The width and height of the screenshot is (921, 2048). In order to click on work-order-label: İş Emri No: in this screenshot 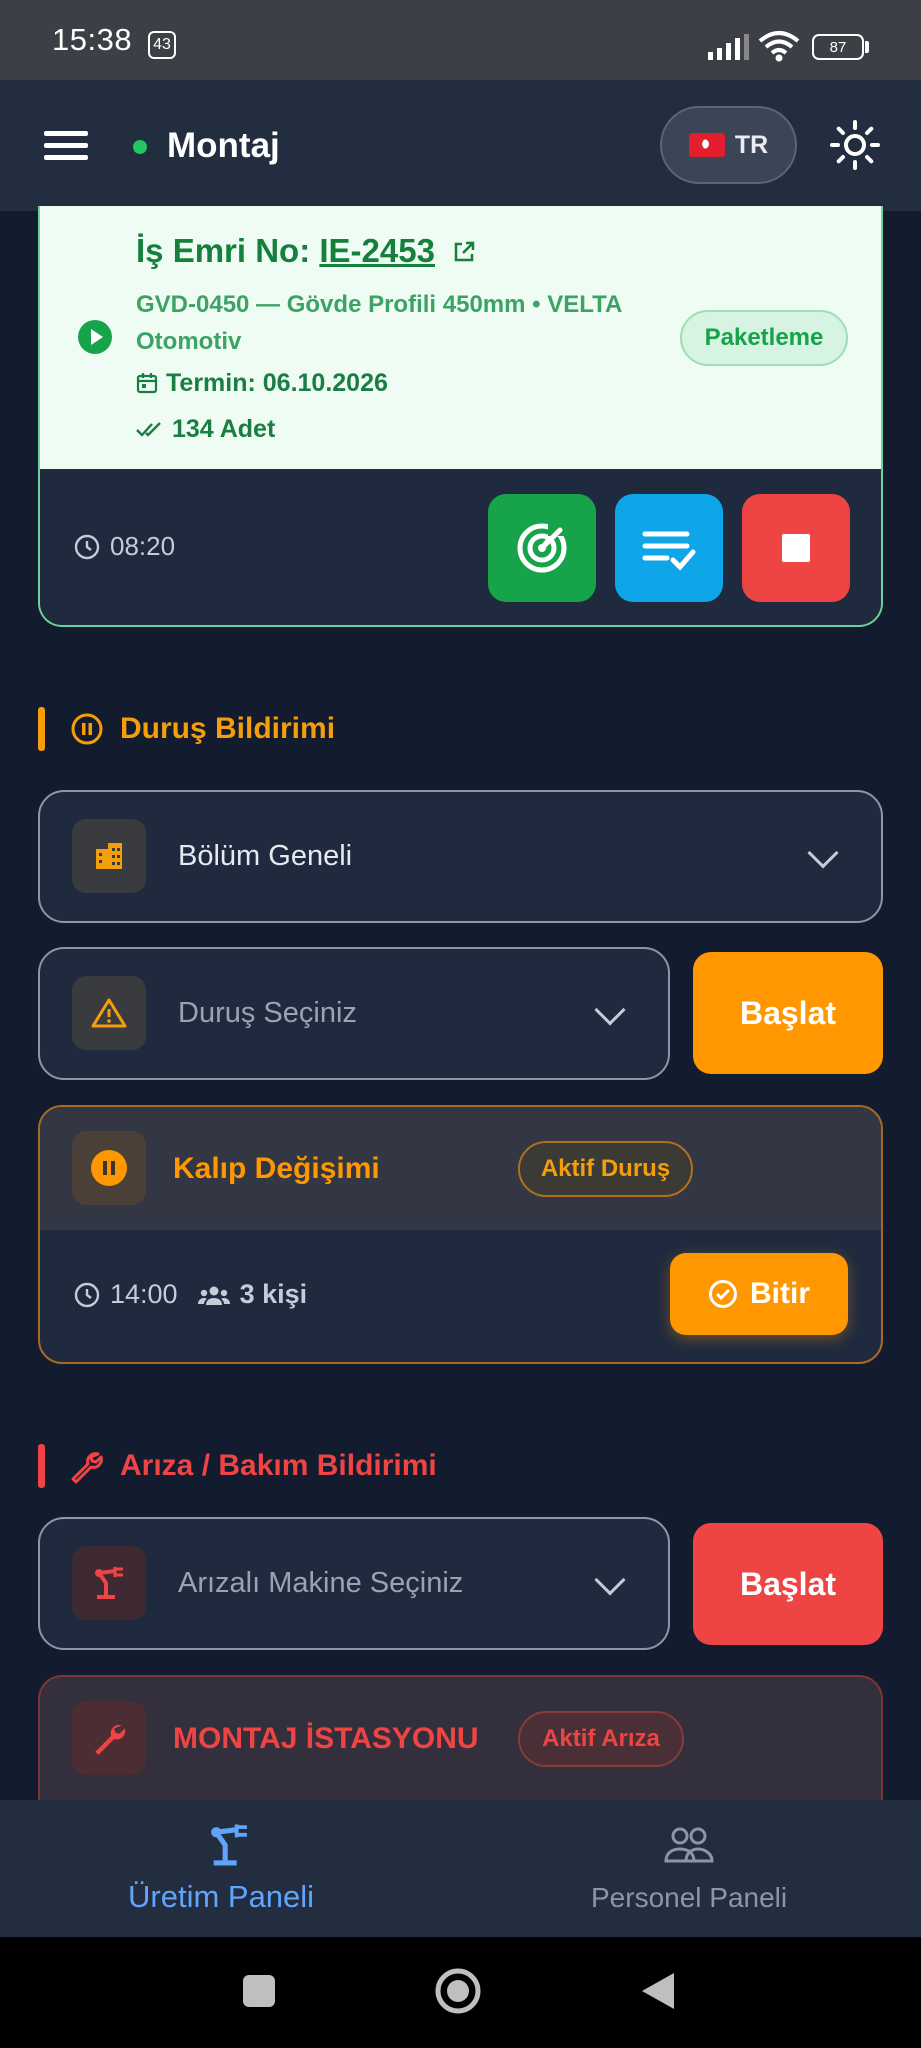, I will do `click(228, 250)`.